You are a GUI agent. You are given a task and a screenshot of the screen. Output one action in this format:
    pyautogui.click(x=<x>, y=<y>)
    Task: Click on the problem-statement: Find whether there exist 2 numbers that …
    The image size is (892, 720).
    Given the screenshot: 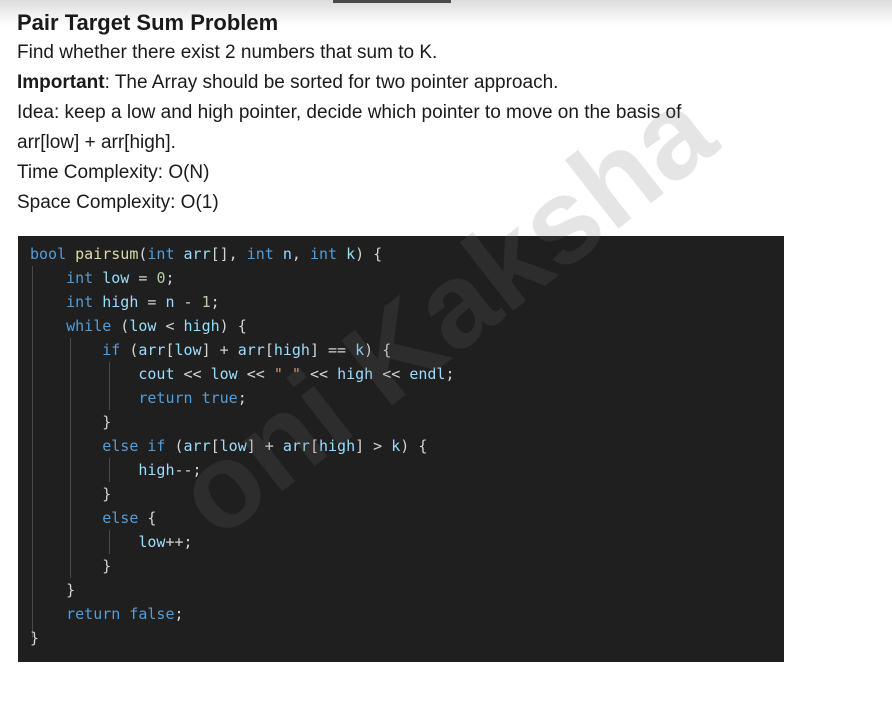 What is the action you would take?
    pyautogui.click(x=227, y=52)
    